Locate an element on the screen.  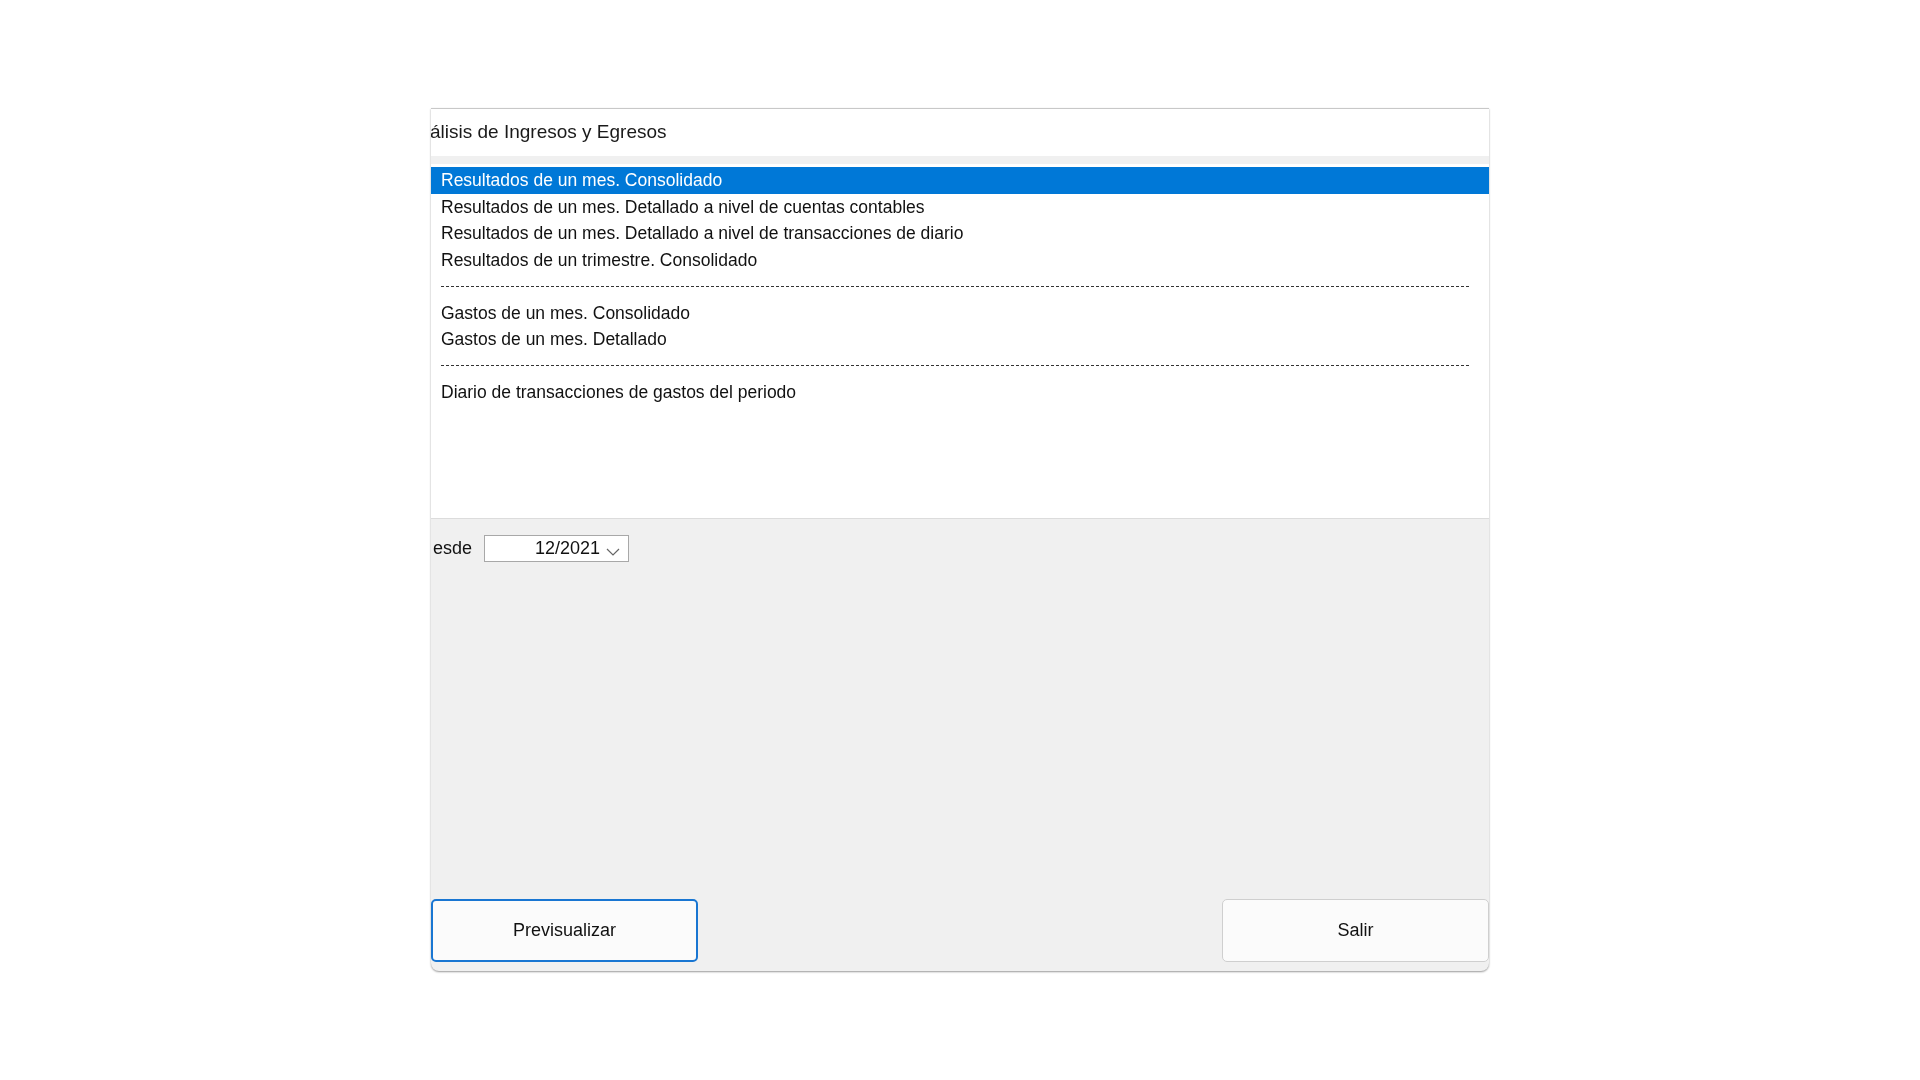
month-picker: 12/2021 is located at coordinates (557, 548).